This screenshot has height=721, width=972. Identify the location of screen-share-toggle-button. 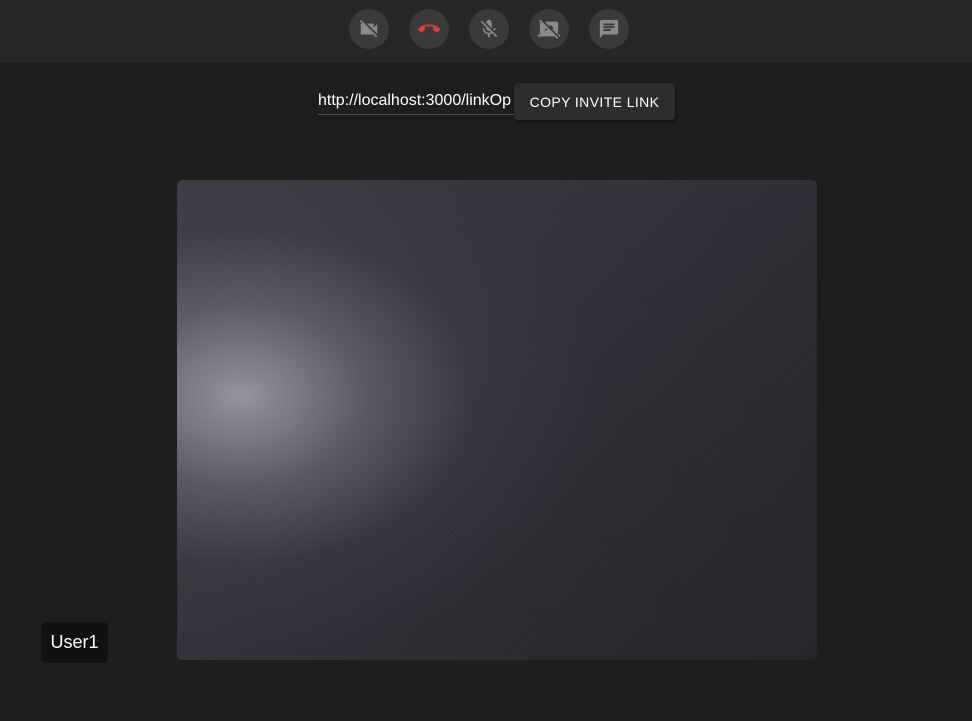
(549, 29).